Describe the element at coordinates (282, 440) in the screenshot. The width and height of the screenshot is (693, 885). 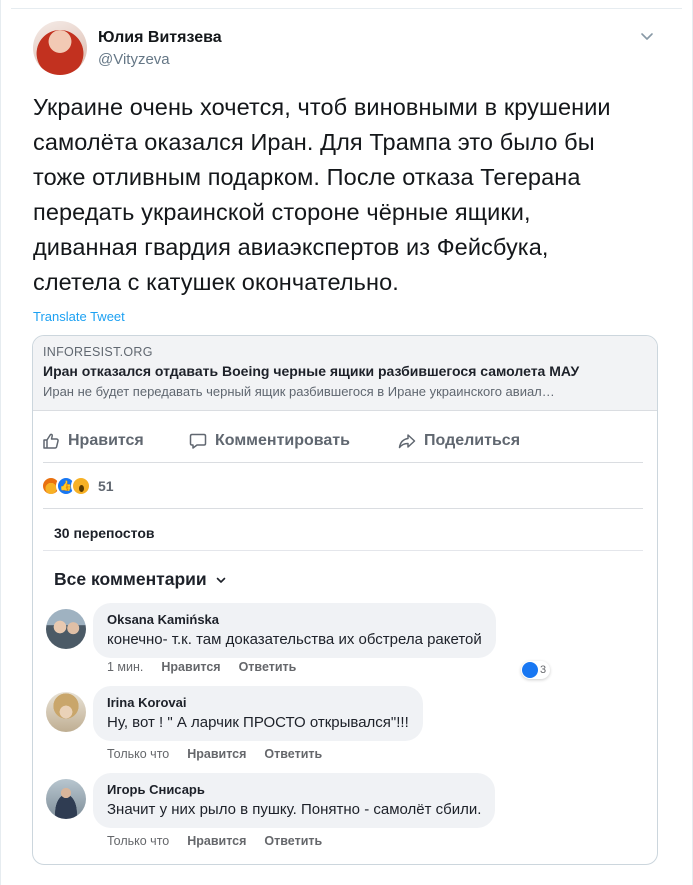
I see `comment-button-label: Комментировать` at that location.